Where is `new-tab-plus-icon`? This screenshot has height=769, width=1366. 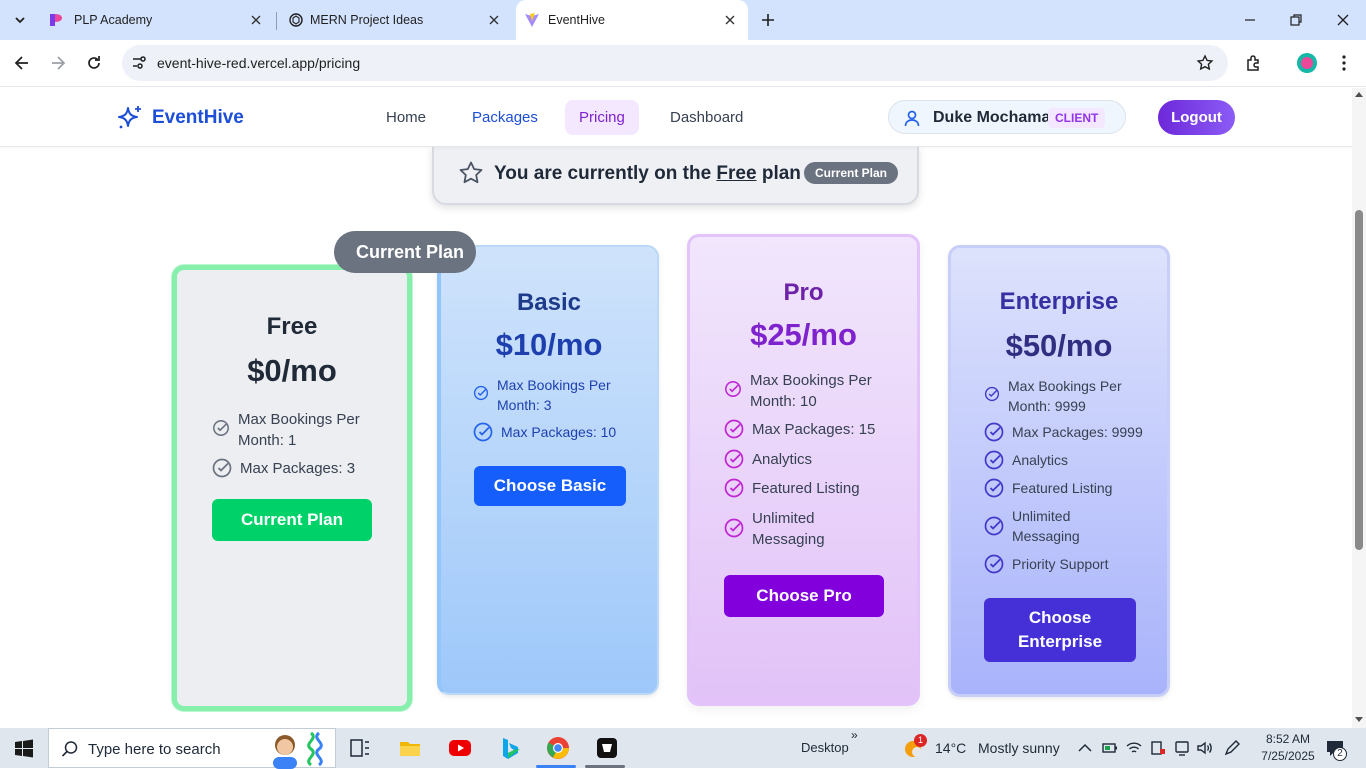 new-tab-plus-icon is located at coordinates (768, 20).